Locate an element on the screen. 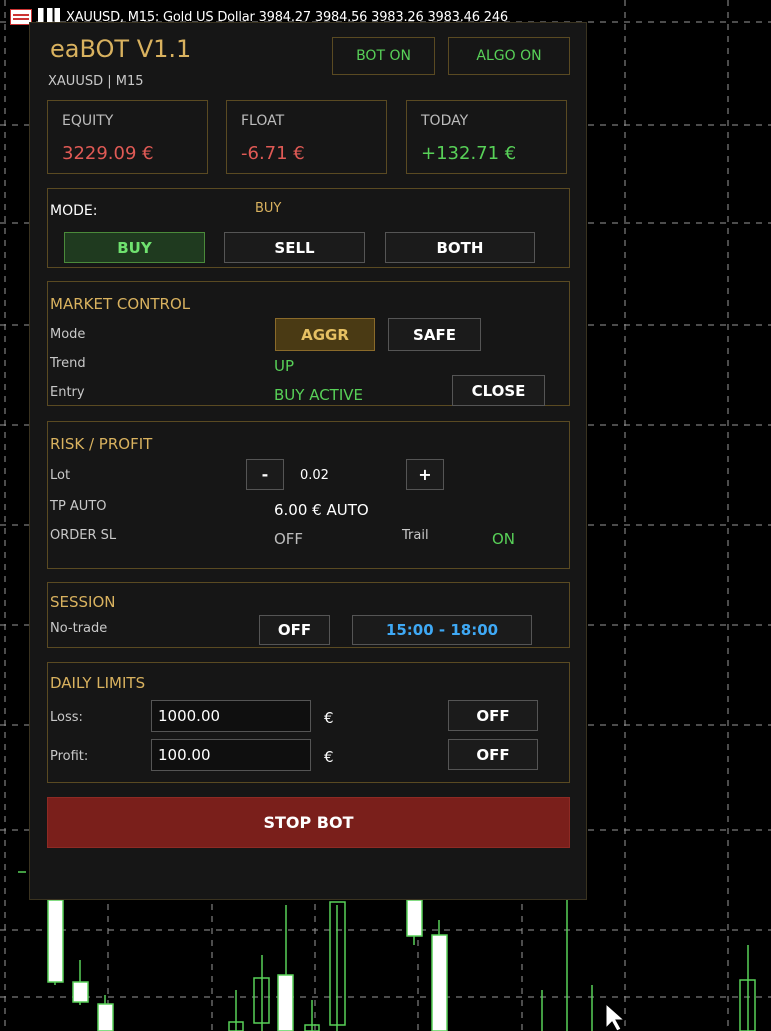 Image resolution: width=771 pixels, height=1031 pixels. mouse-cursor-icon is located at coordinates (615, 1016).